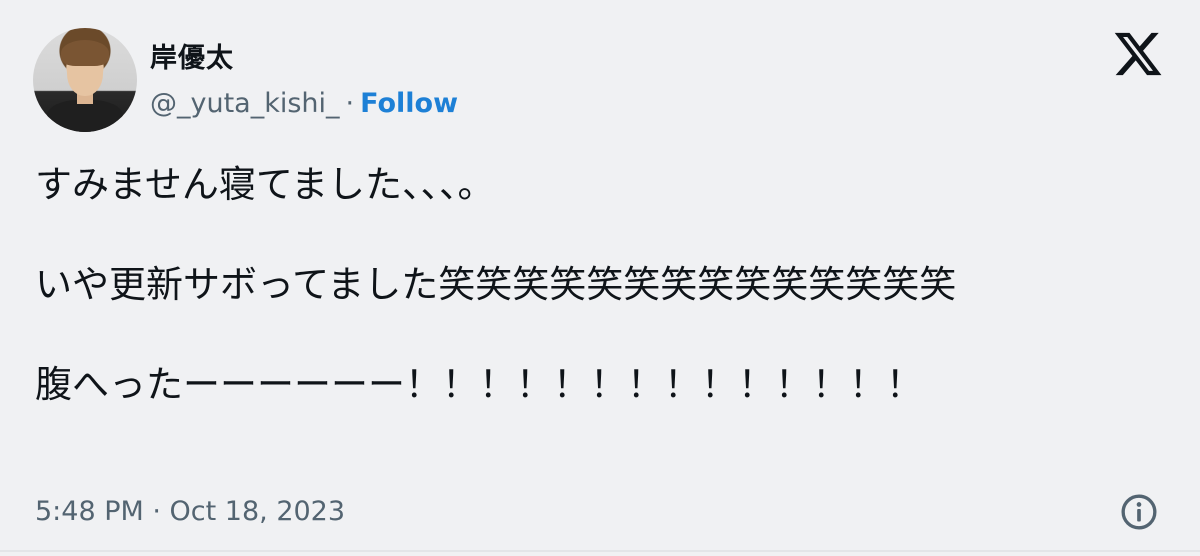  I want to click on avatar-body, so click(85, 116).